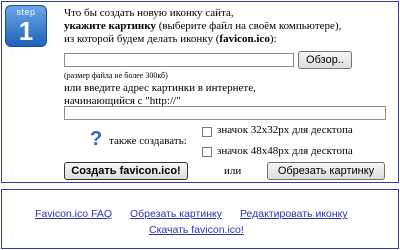 The height and width of the screenshot is (250, 400). What do you see at coordinates (73, 214) in the screenshot?
I see `faq-link: Favicon.ico FAQ` at bounding box center [73, 214].